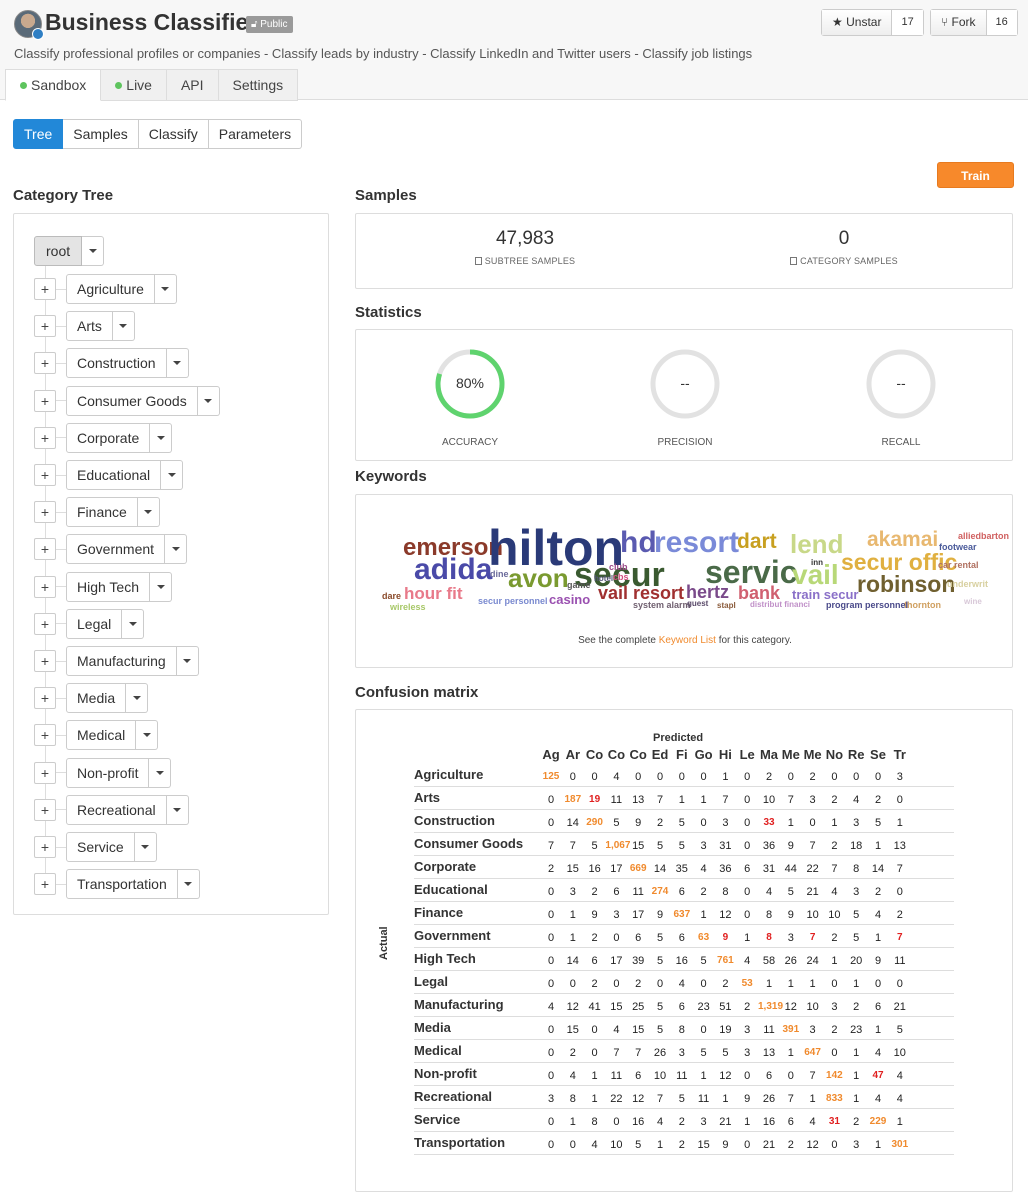 Image resolution: width=1028 pixels, height=1200 pixels. What do you see at coordinates (439, 912) in the screenshot?
I see `row-label-finance: Finance` at bounding box center [439, 912].